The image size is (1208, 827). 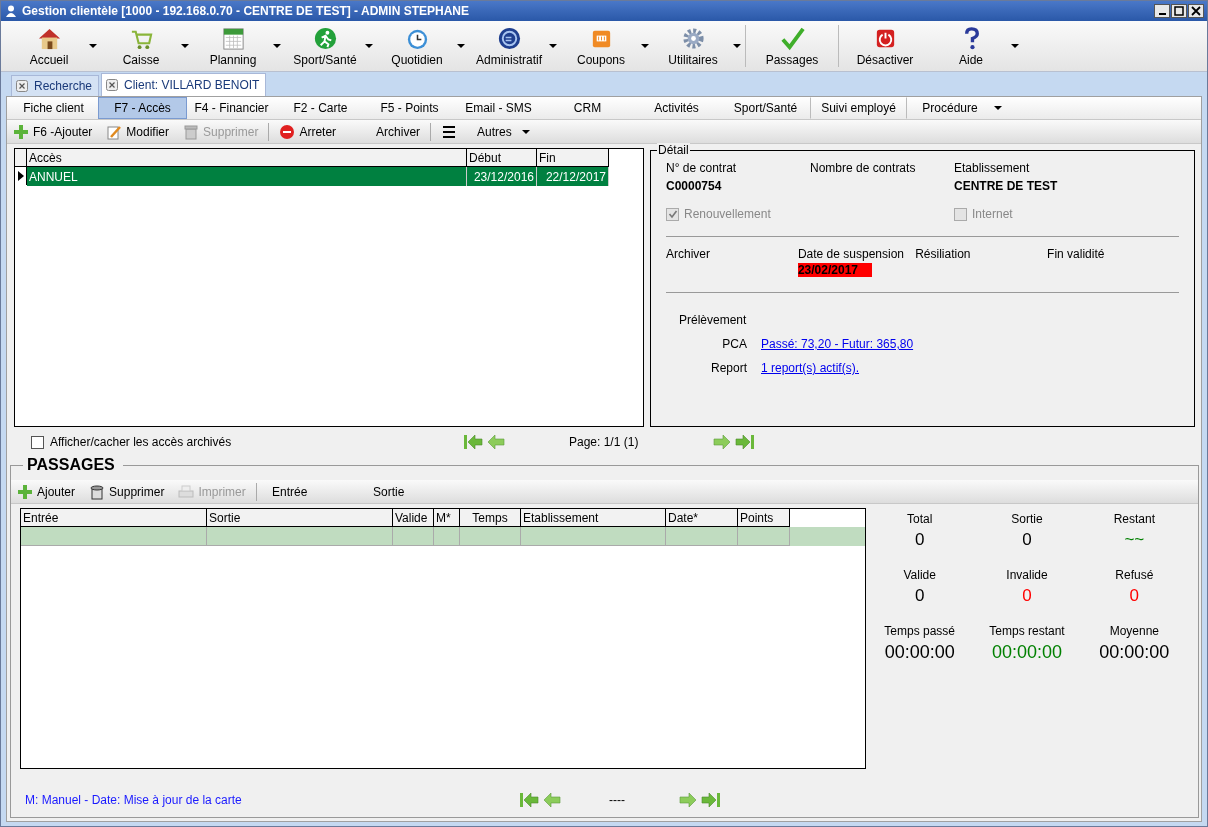 What do you see at coordinates (21, 131) in the screenshot?
I see `plus-icon` at bounding box center [21, 131].